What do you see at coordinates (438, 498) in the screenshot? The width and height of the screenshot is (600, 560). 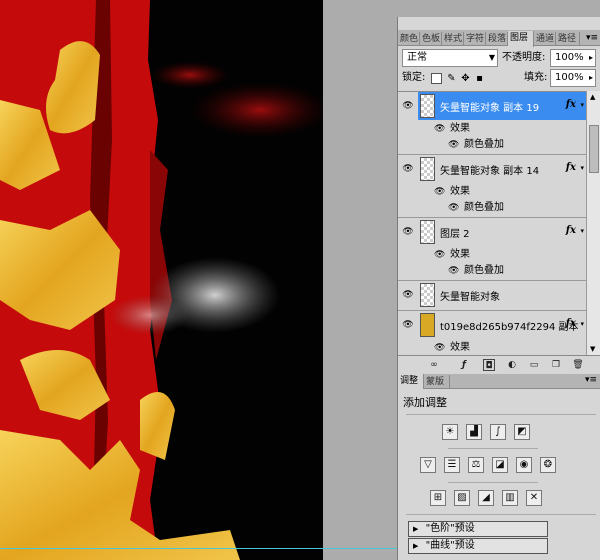 I see `invert-icon: ⊞` at bounding box center [438, 498].